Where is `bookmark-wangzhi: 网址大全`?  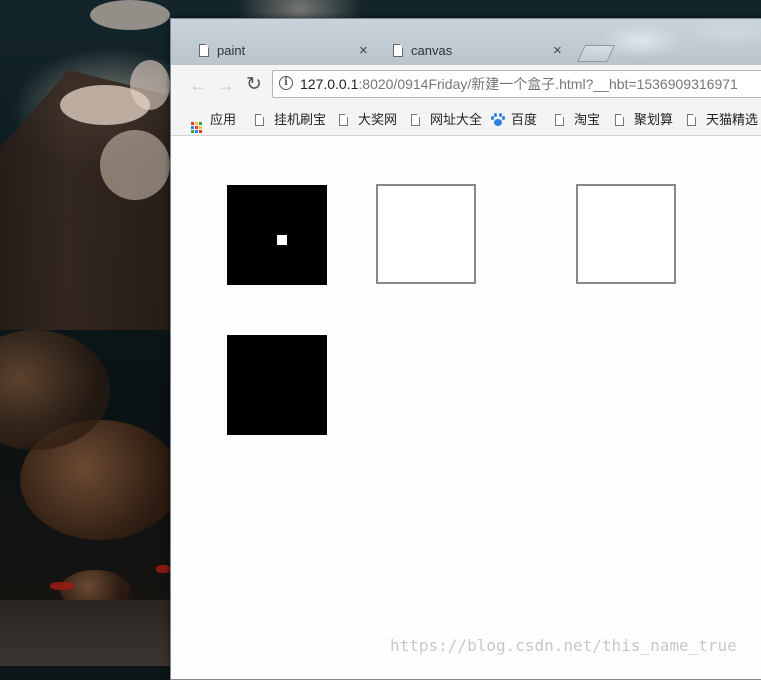
bookmark-wangzhi: 网址大全 is located at coordinates (446, 120).